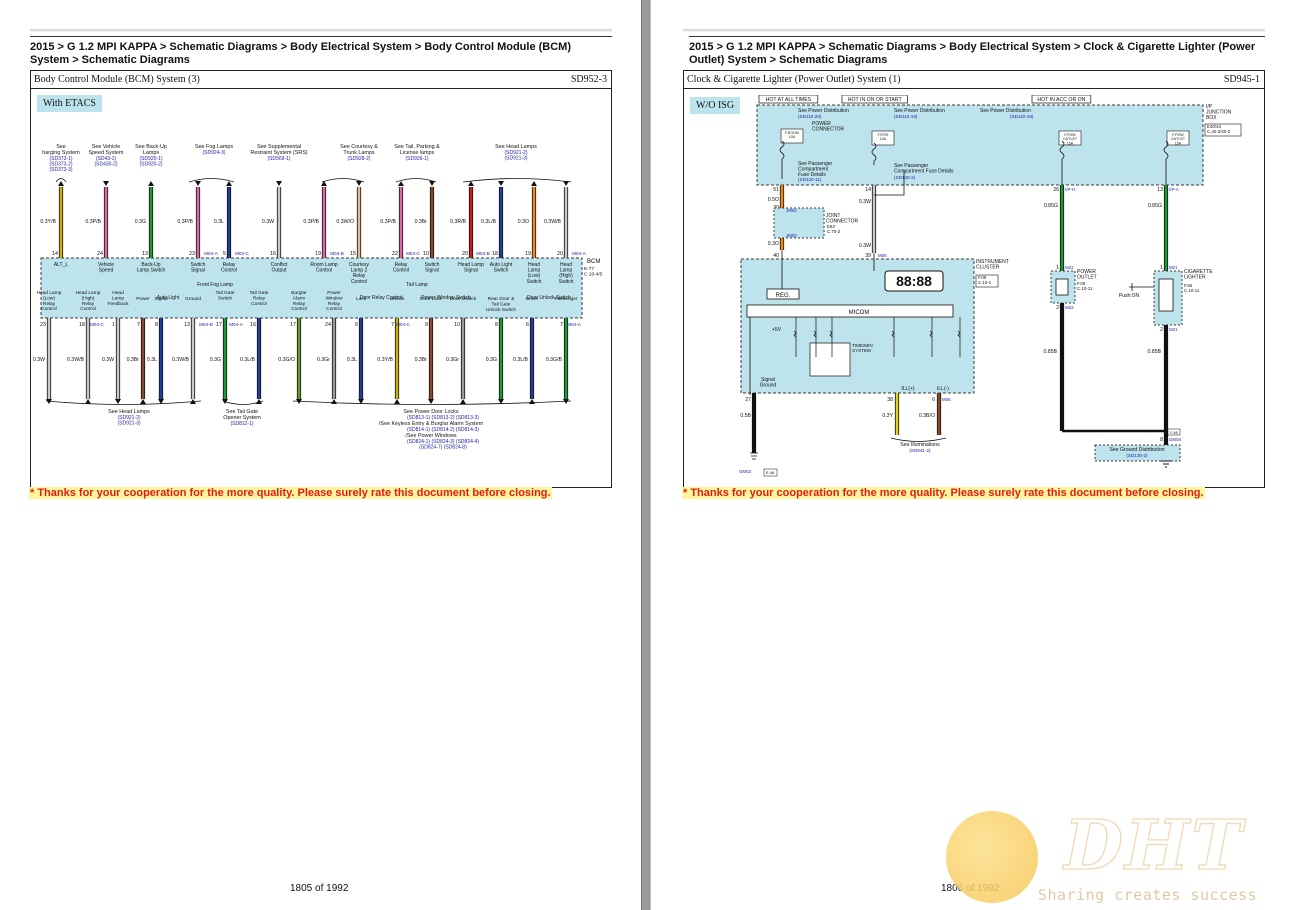 This screenshot has width=1293, height=910. I want to click on ground-ref-code: (SD130-2), so click(1137, 455).